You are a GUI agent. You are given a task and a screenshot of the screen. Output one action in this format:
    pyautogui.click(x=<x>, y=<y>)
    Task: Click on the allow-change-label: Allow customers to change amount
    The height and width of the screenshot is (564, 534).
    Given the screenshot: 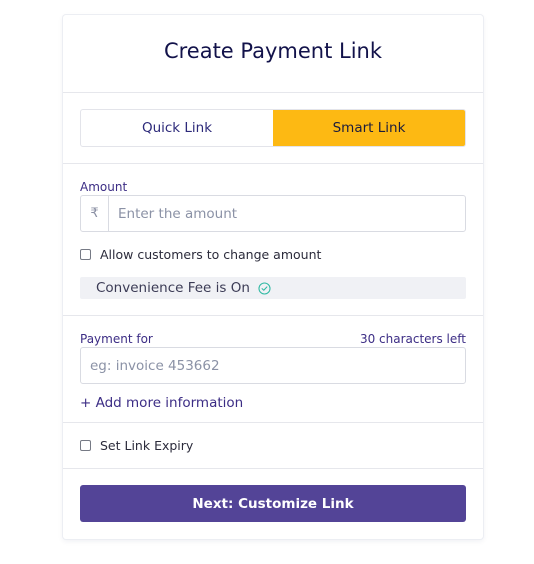 What is the action you would take?
    pyautogui.click(x=211, y=254)
    